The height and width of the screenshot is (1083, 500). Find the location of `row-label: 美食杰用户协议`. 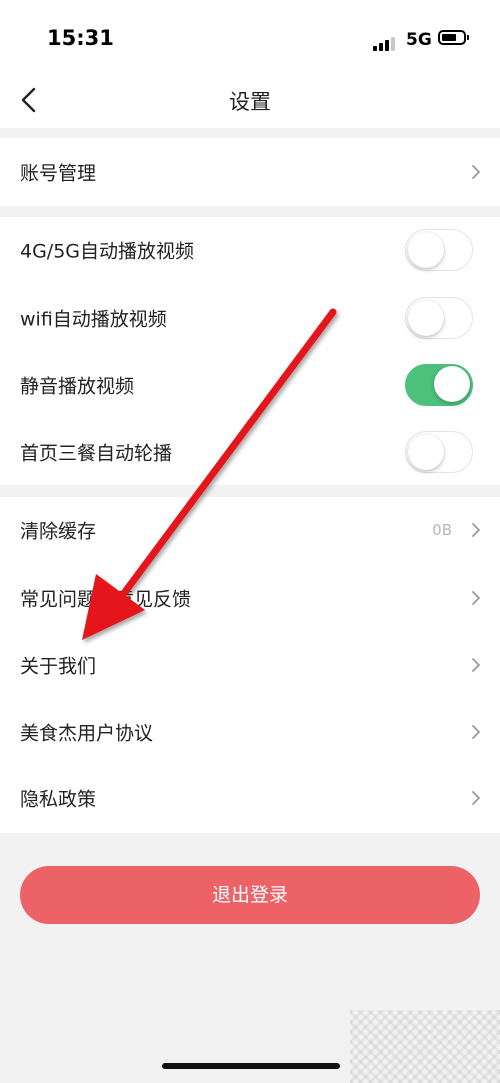

row-label: 美食杰用户协议 is located at coordinates (87, 733).